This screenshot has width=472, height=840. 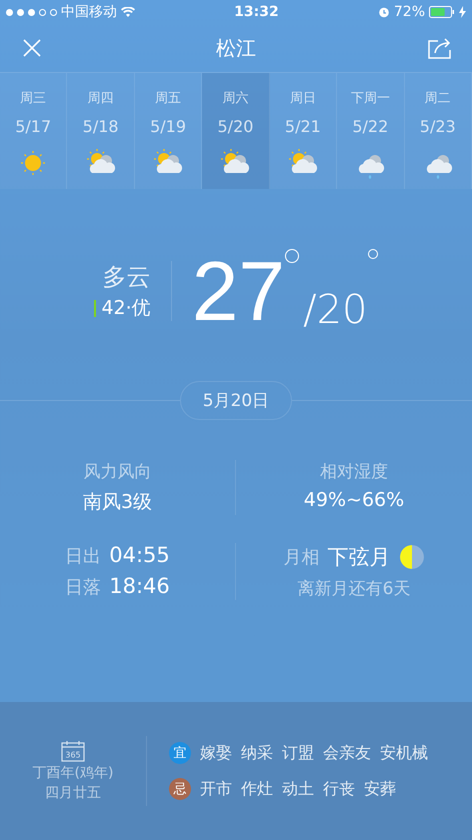 I want to click on date-label: 5/18, so click(x=100, y=126).